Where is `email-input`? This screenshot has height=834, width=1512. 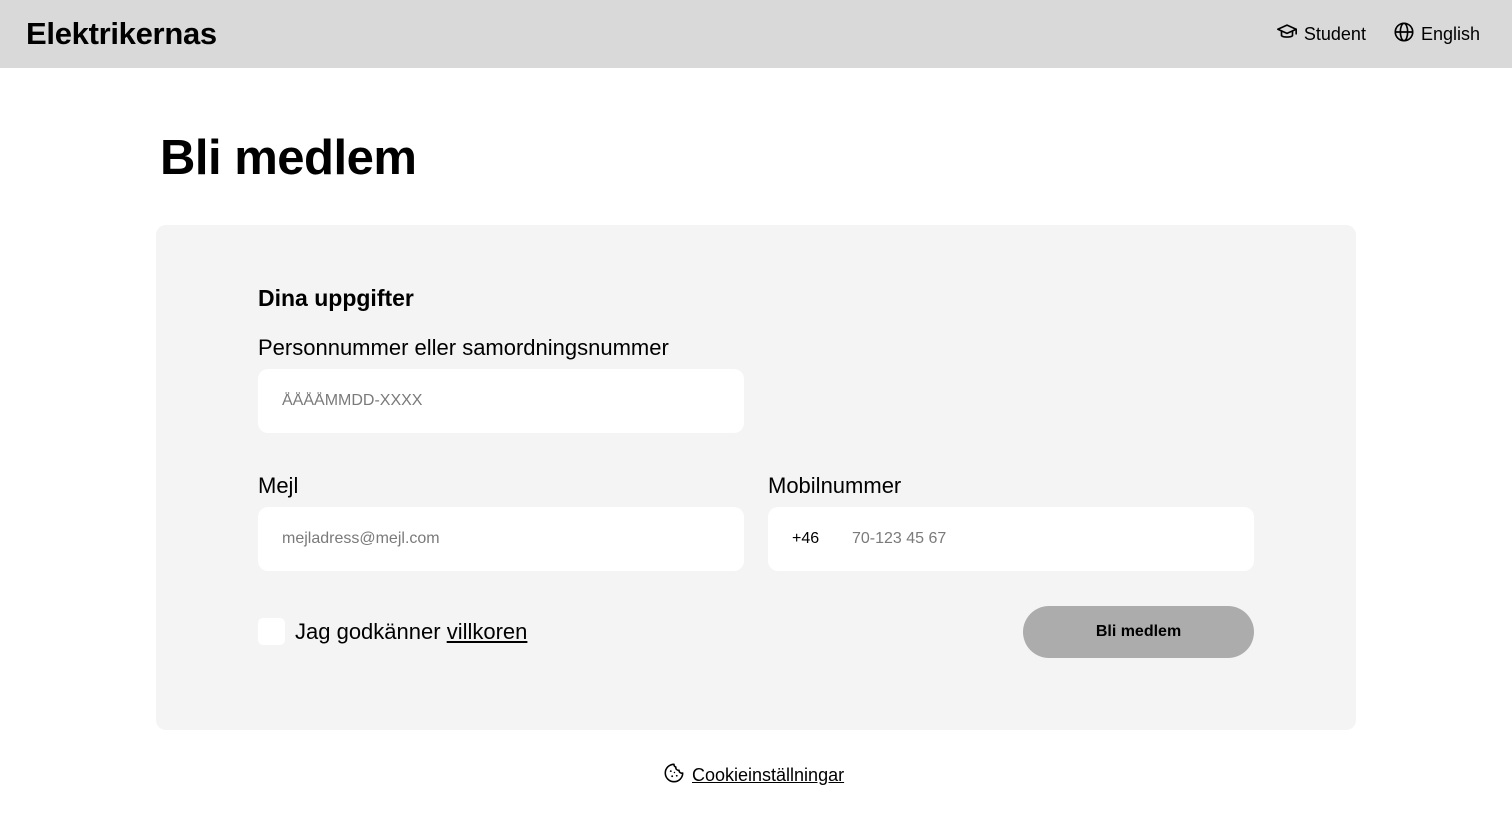 email-input is located at coordinates (501, 539).